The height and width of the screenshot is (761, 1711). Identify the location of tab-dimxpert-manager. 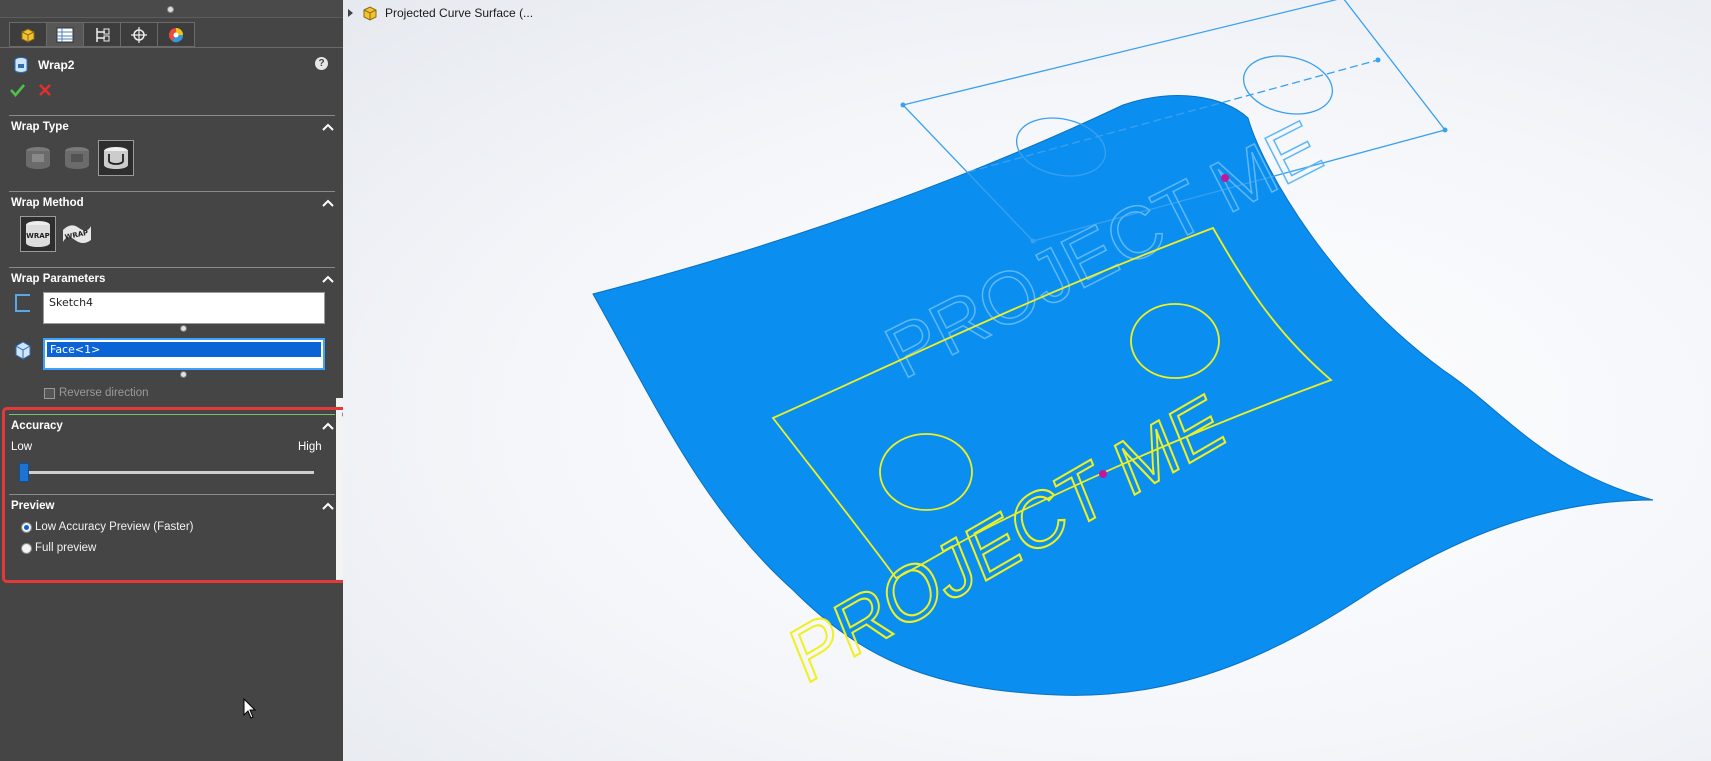
(139, 34).